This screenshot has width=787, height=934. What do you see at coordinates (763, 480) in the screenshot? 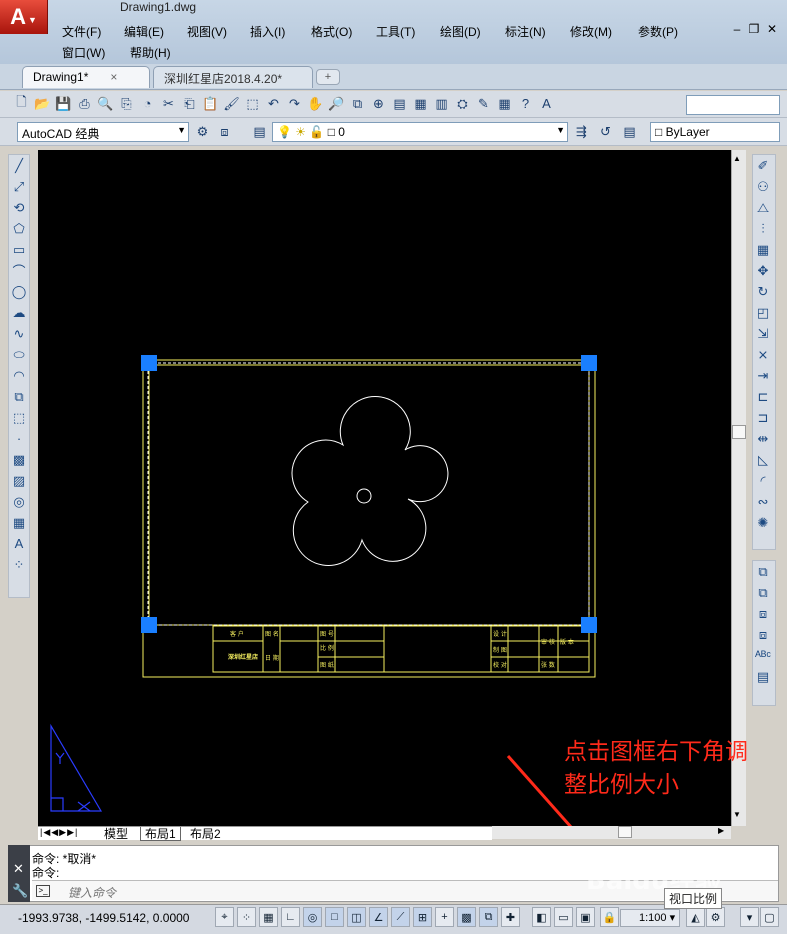
I see `fillet-icon: ◜` at bounding box center [763, 480].